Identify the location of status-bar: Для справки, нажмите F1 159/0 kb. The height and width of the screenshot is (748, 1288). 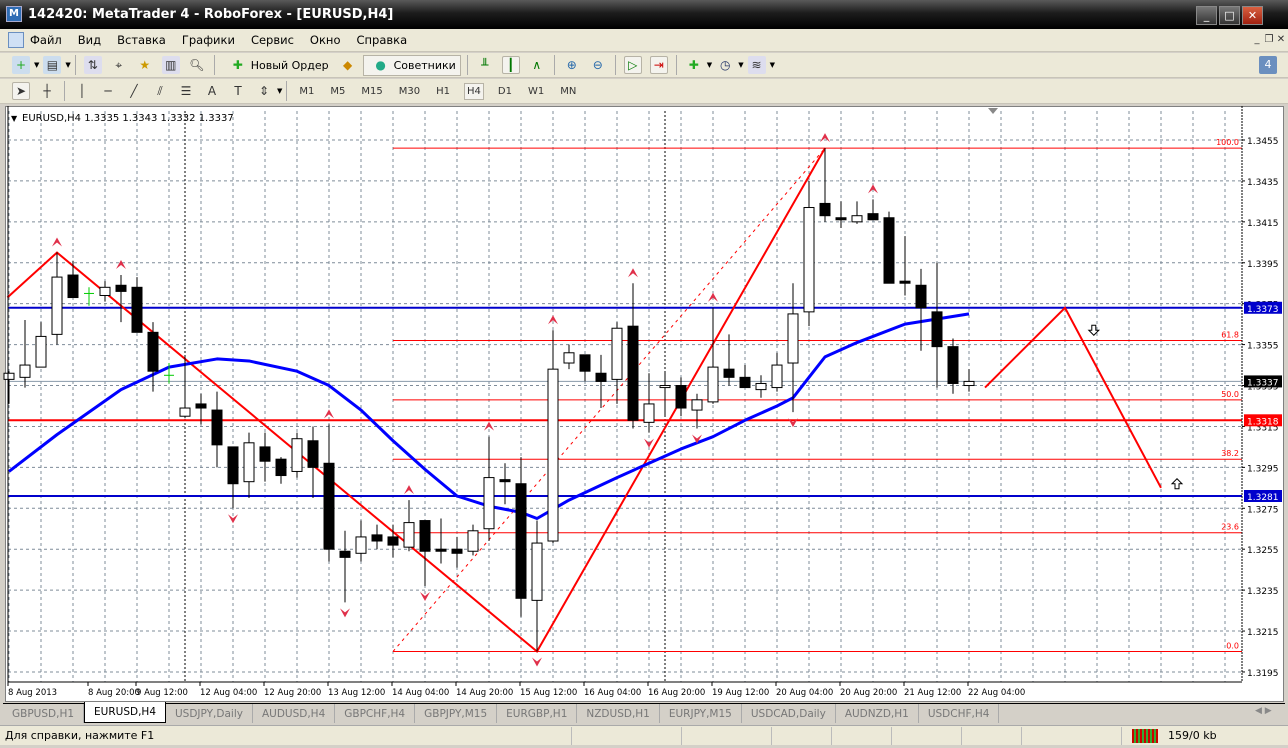
(644, 735).